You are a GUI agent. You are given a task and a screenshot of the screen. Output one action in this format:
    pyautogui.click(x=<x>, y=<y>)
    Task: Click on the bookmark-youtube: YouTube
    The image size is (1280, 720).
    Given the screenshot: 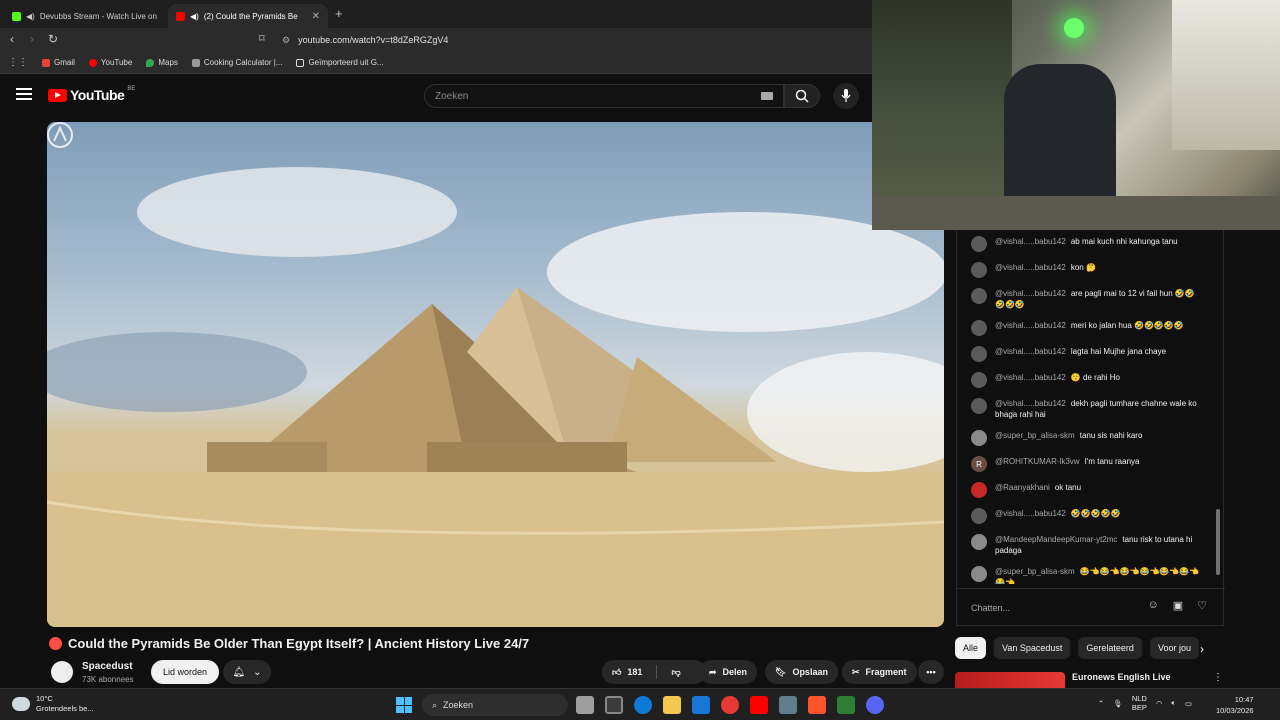 What is the action you would take?
    pyautogui.click(x=110, y=62)
    